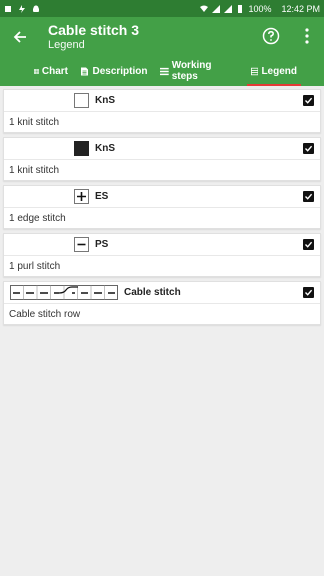 The width and height of the screenshot is (324, 576). I want to click on legend-description: Cable stitch row, so click(45, 314).